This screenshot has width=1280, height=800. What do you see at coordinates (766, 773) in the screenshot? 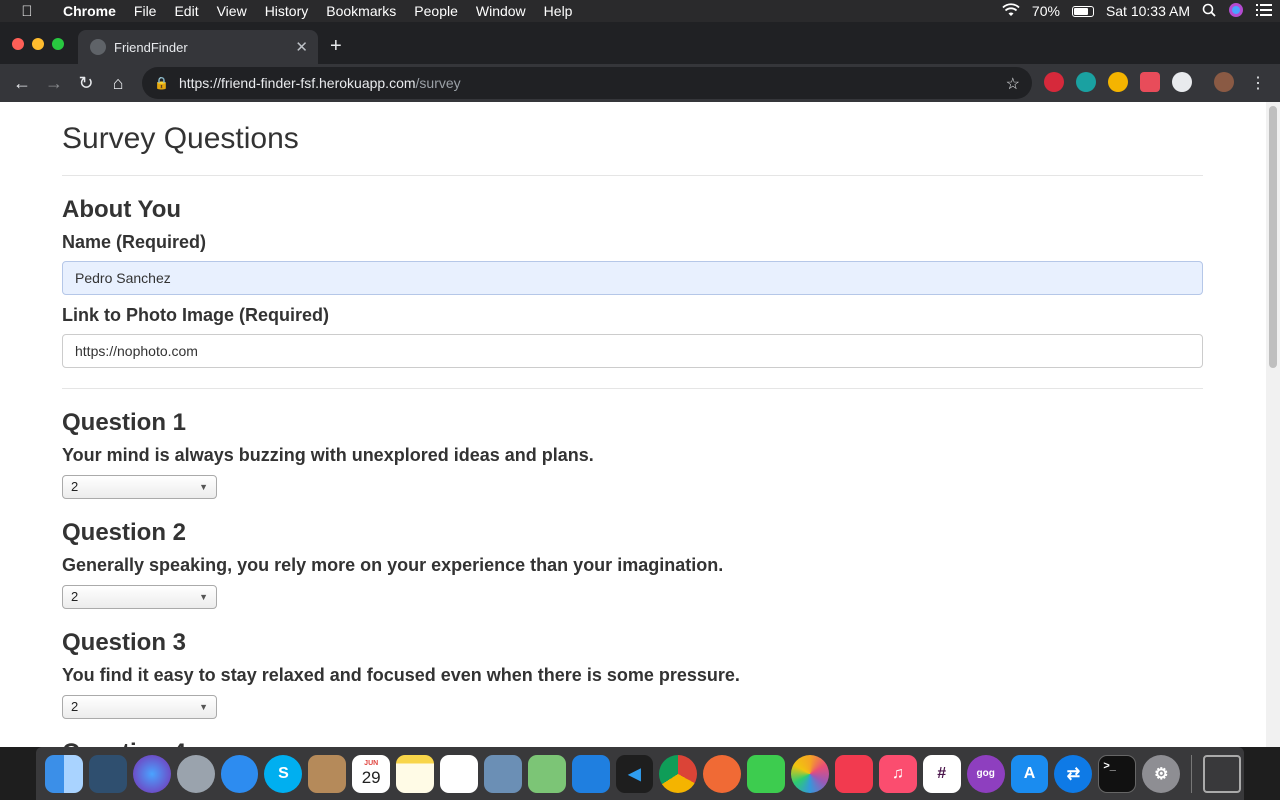
I see `facetime-icon` at bounding box center [766, 773].